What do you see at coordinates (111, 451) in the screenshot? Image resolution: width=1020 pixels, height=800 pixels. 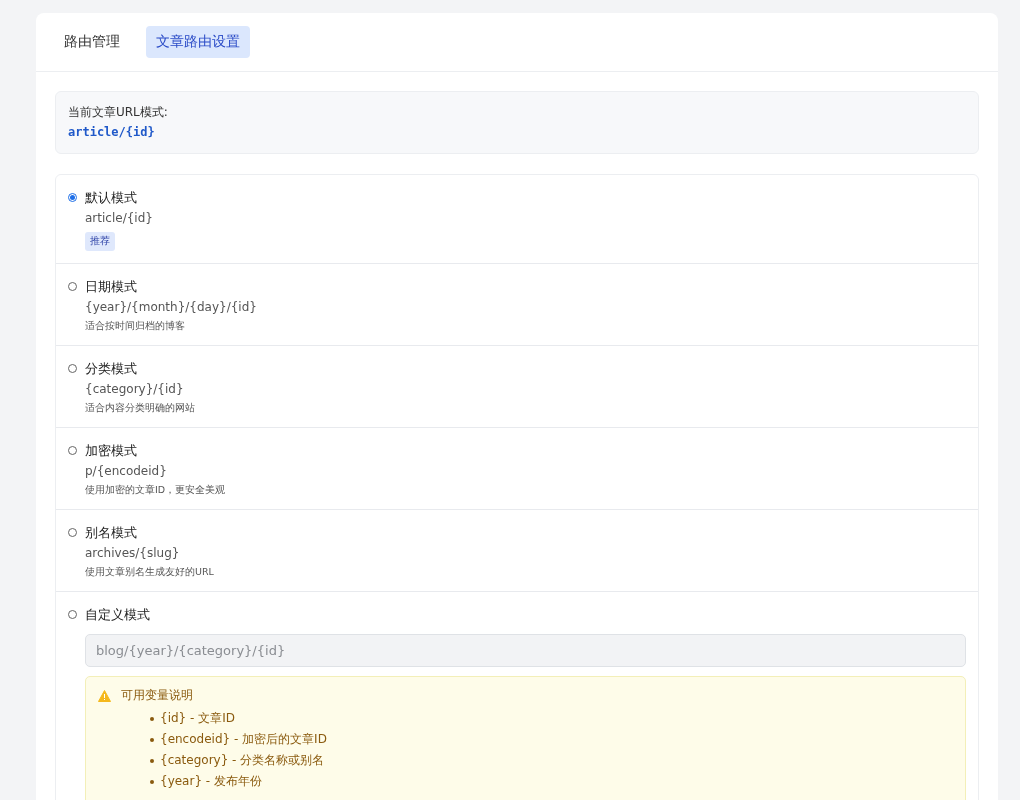 I see `mode-title: 加密模式` at bounding box center [111, 451].